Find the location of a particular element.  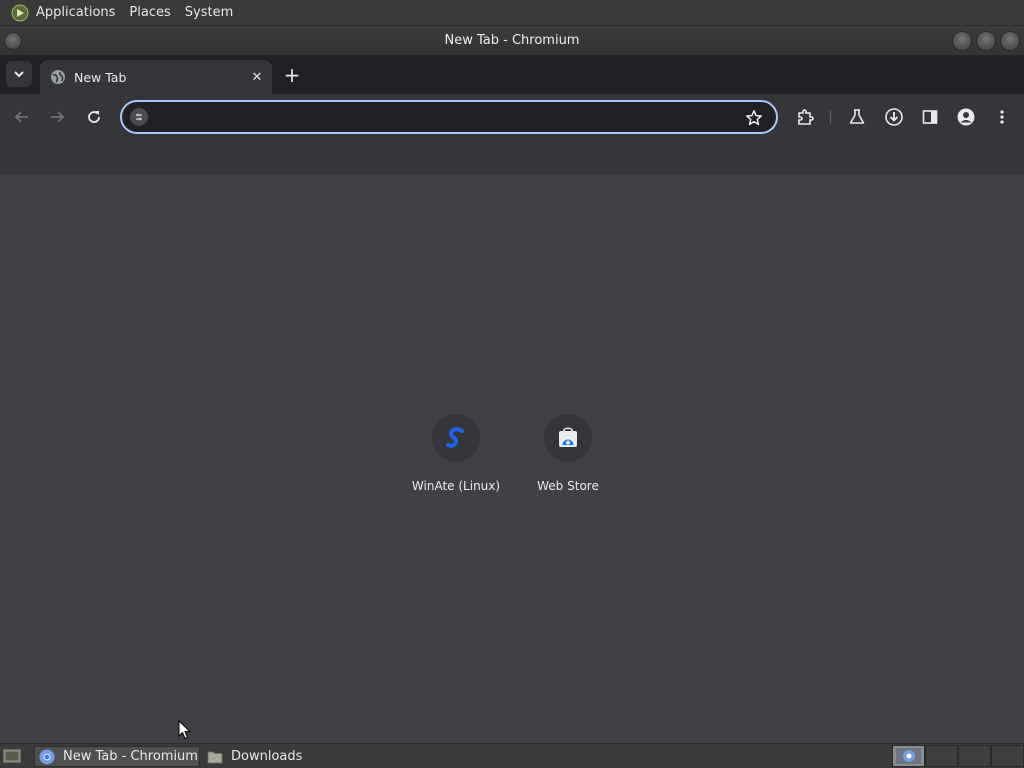

extensions-puzzle-icon is located at coordinates (805, 117).